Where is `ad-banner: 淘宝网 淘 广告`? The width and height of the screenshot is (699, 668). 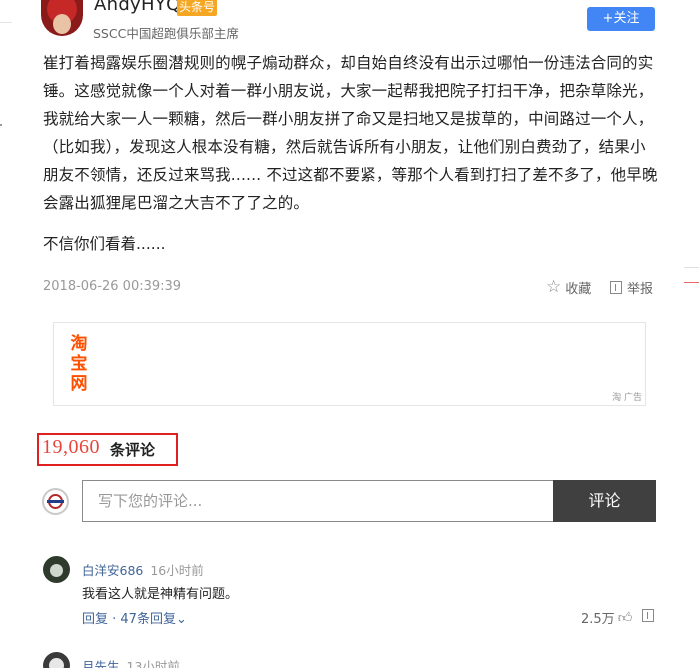
ad-banner: 淘宝网 淘 广告 is located at coordinates (349, 364).